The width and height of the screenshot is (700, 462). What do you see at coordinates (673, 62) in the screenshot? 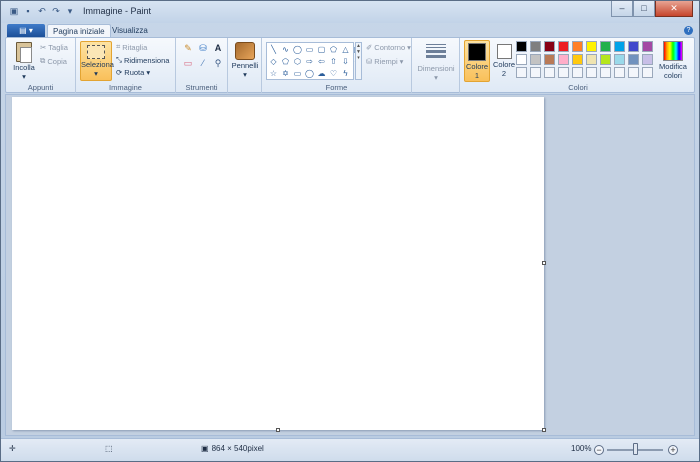
I see `edit-colors-button: Modifica colori` at bounding box center [673, 62].